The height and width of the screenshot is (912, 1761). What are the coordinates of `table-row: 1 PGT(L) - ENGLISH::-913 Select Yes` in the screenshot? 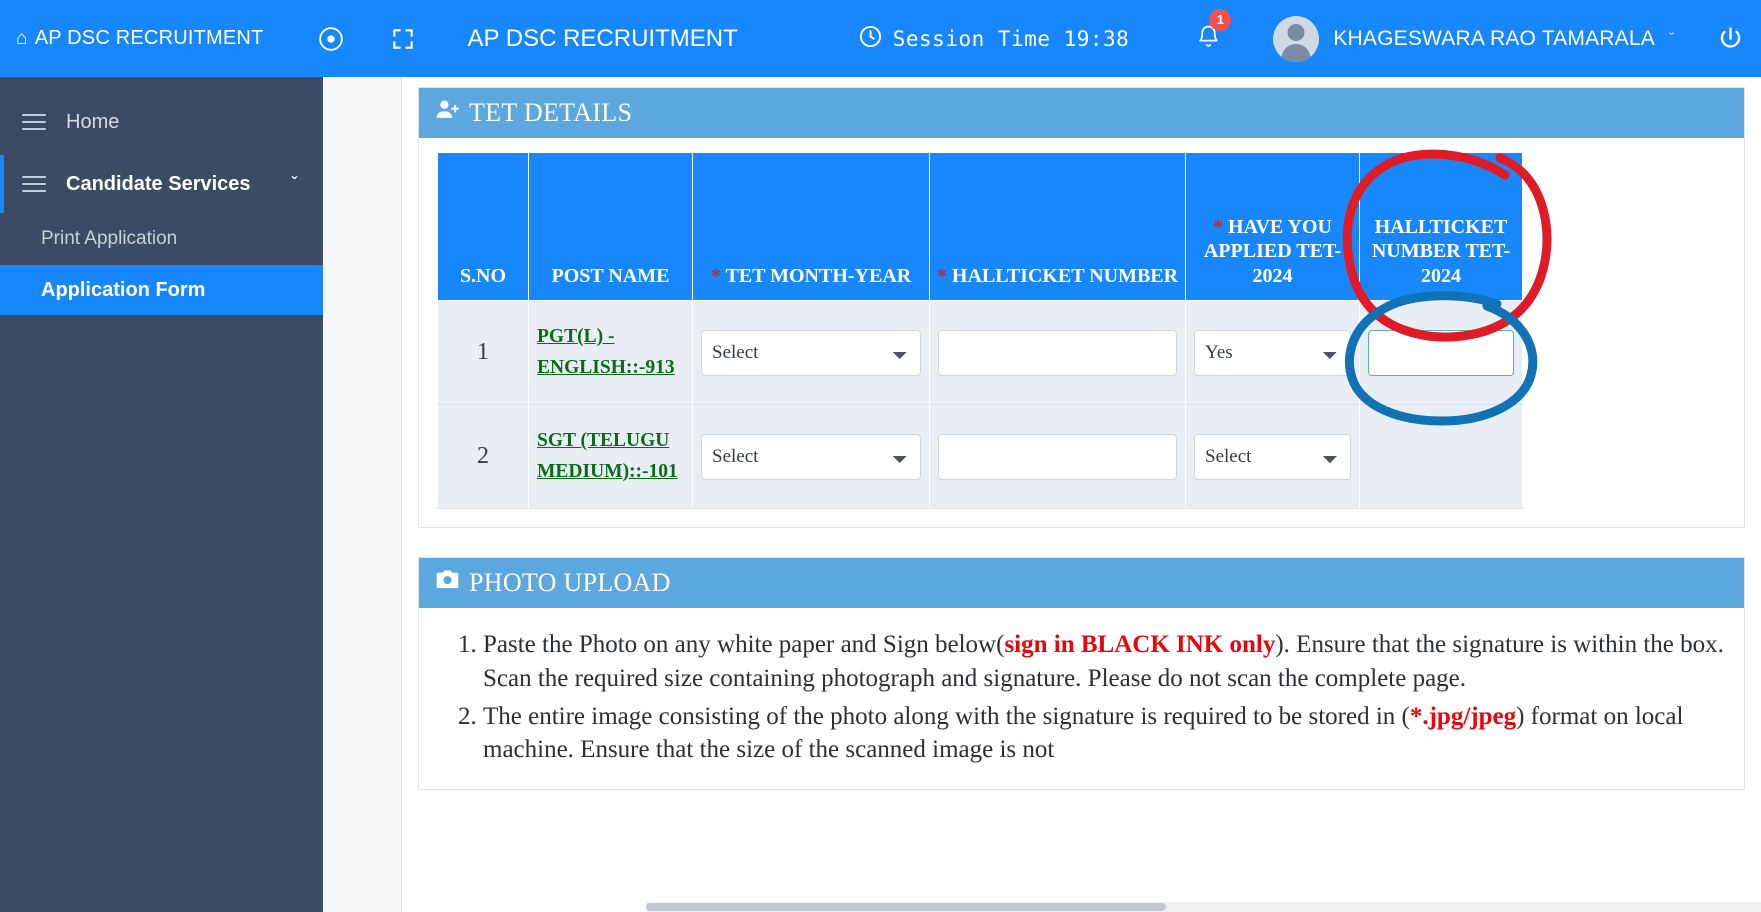 It's located at (980, 352).